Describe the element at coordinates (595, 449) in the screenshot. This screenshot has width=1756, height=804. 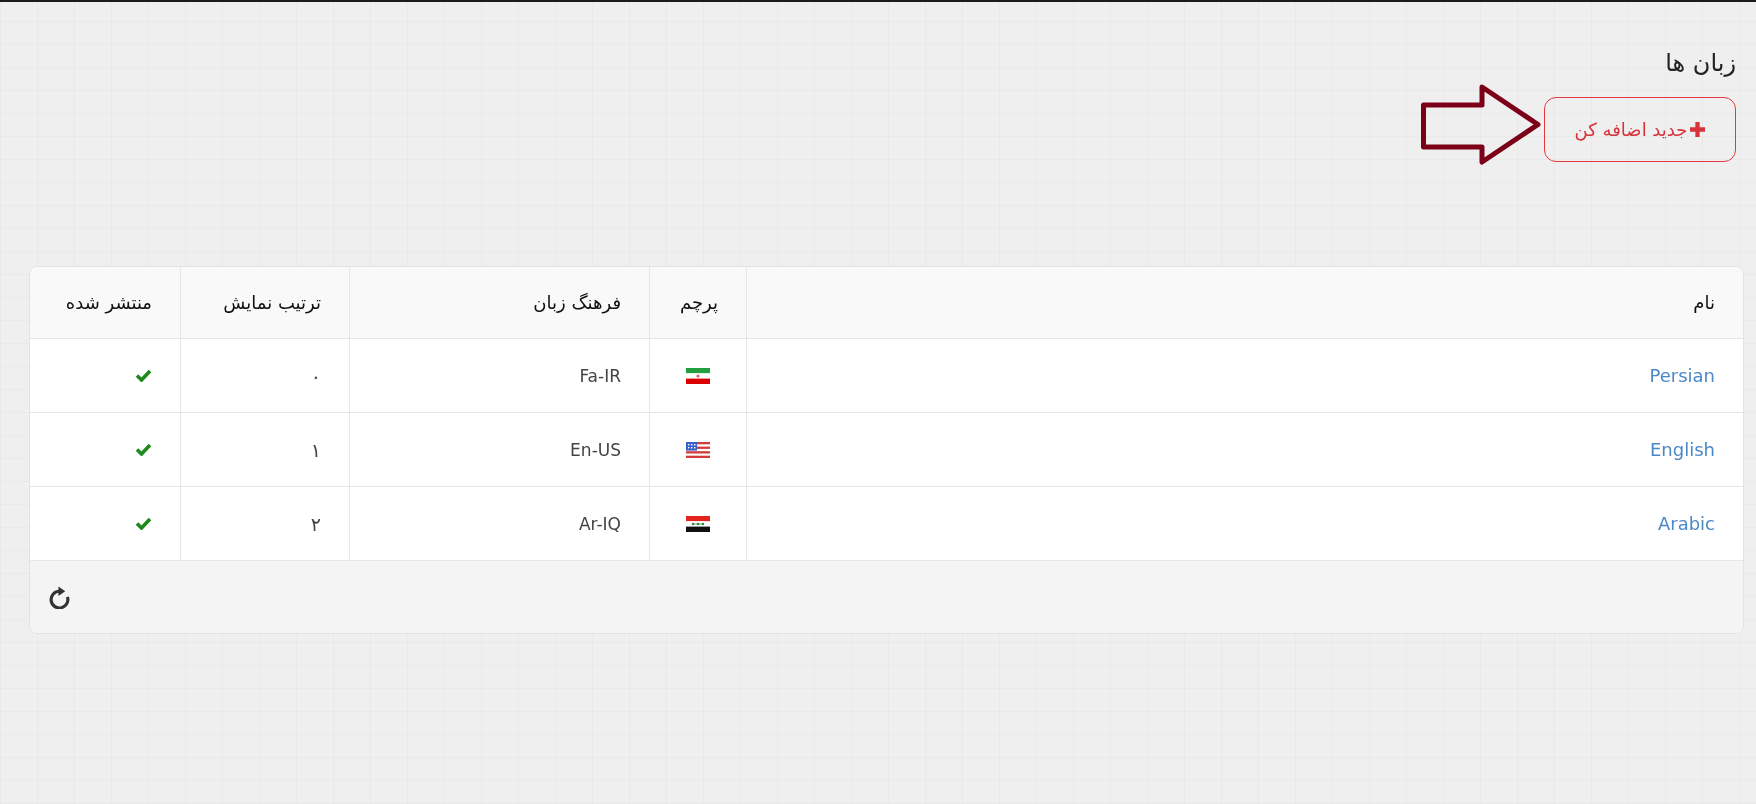
I see `culture-code: En-US` at that location.